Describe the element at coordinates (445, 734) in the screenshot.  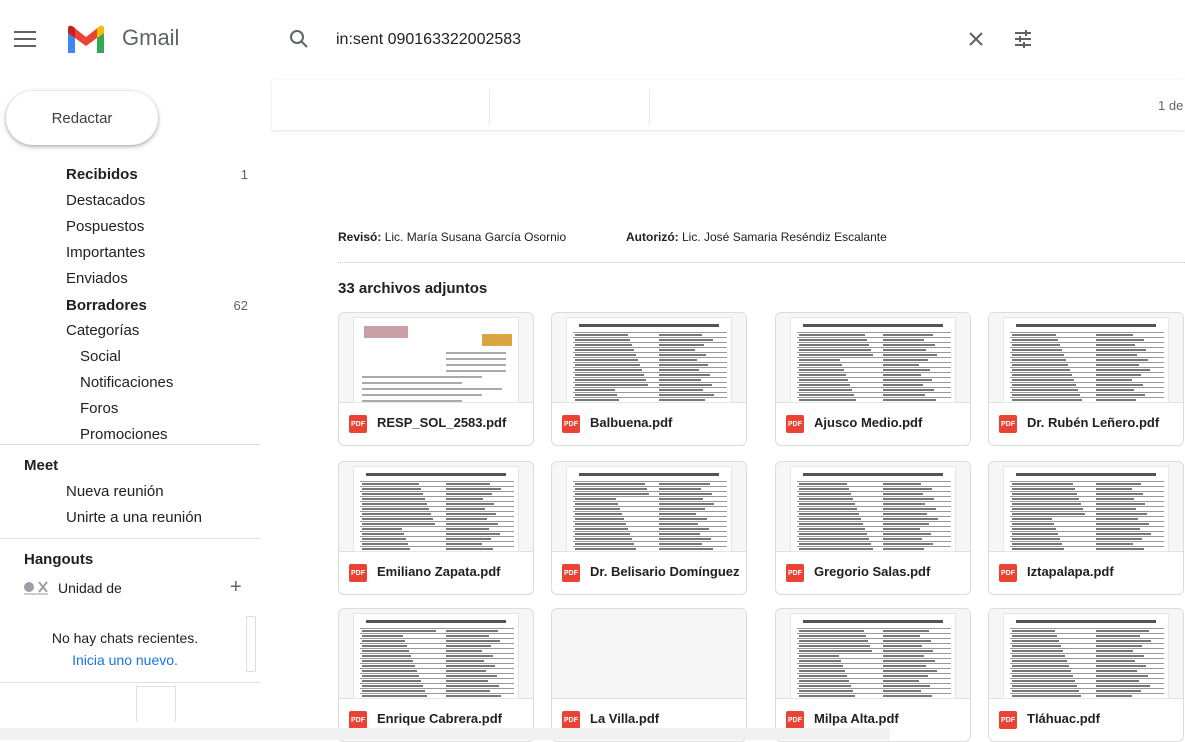
I see `horizontal-scrollbar` at that location.